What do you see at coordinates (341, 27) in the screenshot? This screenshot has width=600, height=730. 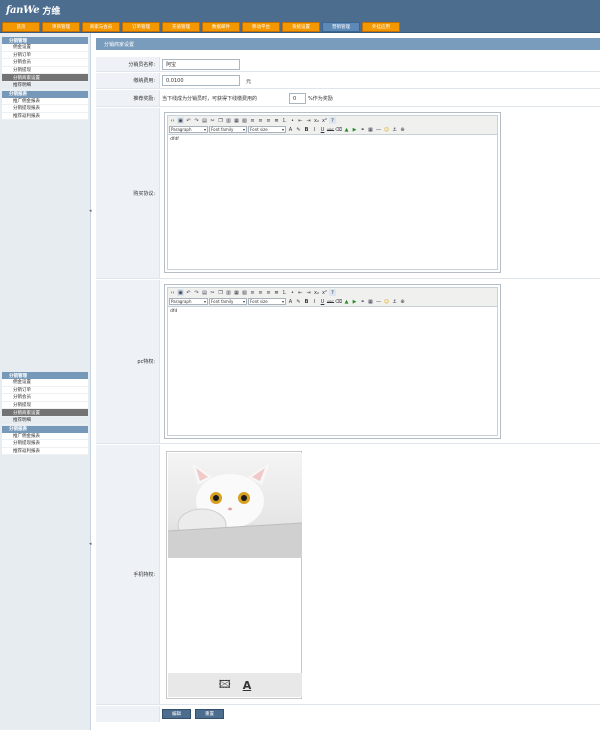 I see `nav-tab-marketing: 营销管理` at bounding box center [341, 27].